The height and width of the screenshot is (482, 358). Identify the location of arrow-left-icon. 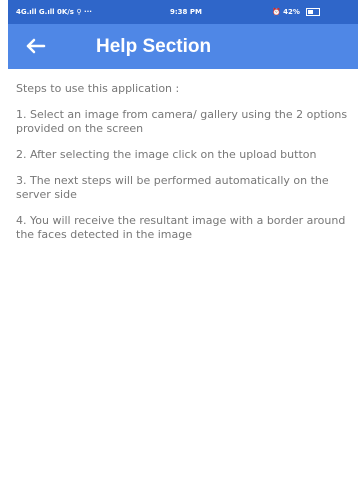
(36, 46).